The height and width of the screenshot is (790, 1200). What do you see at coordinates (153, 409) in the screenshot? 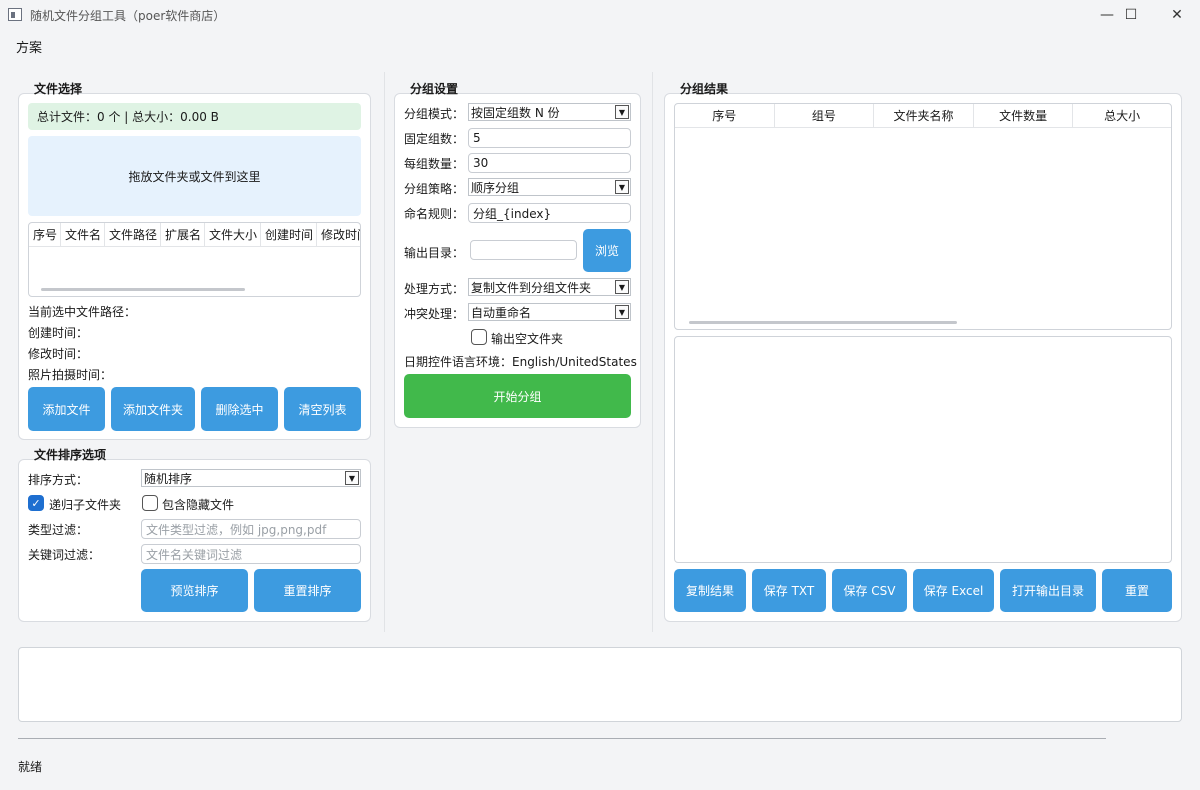
I see `add-folder-button: 添加文件夹` at bounding box center [153, 409].